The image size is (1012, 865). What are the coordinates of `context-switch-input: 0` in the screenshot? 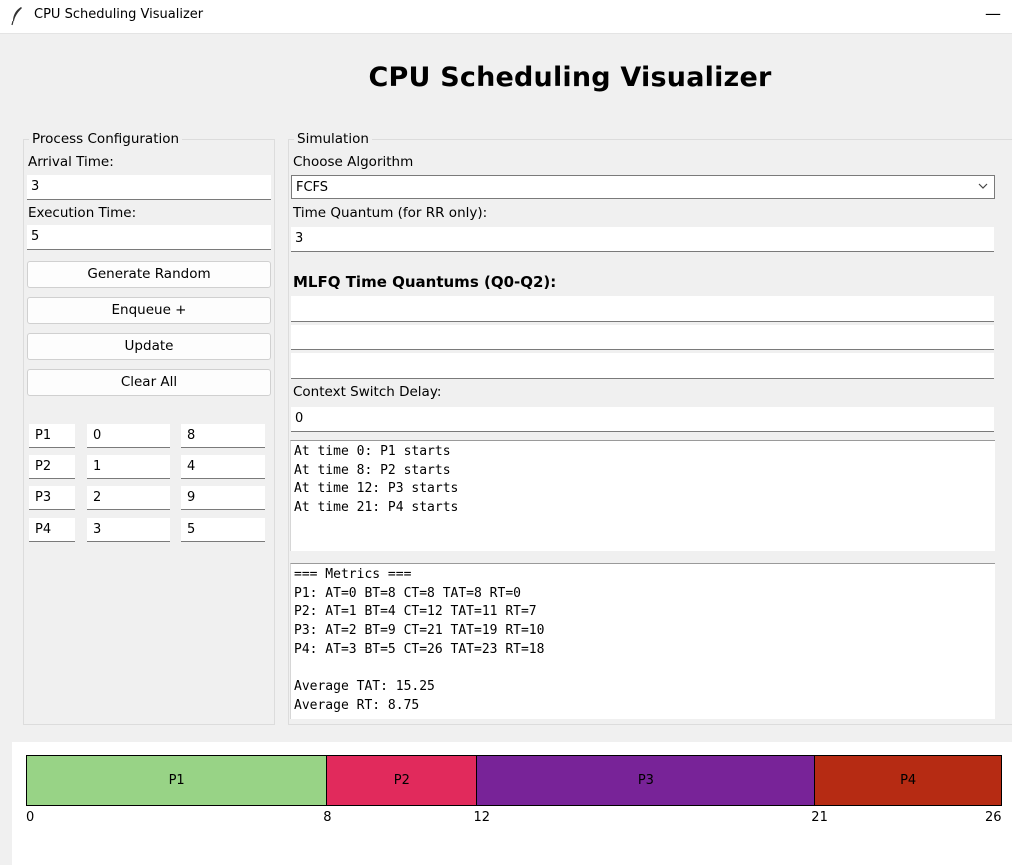 It's located at (642, 419).